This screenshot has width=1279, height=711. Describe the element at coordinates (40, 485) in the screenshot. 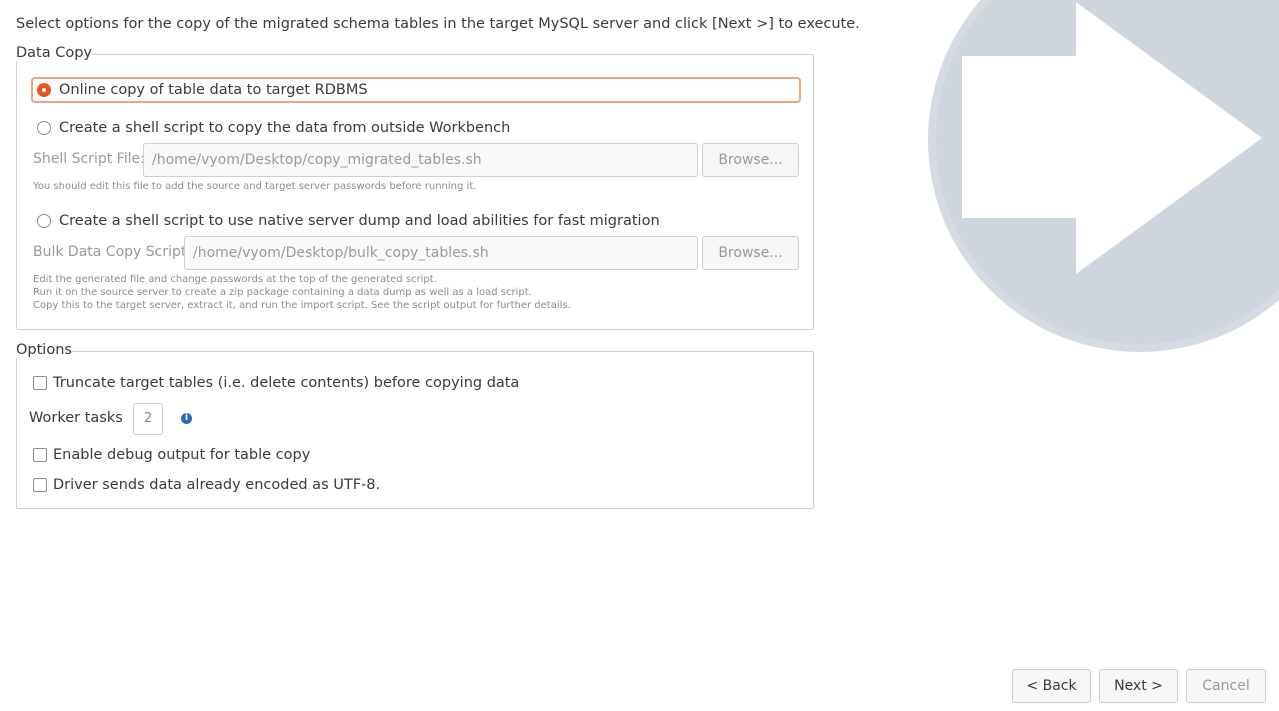

I see `utf8-checkbox` at that location.